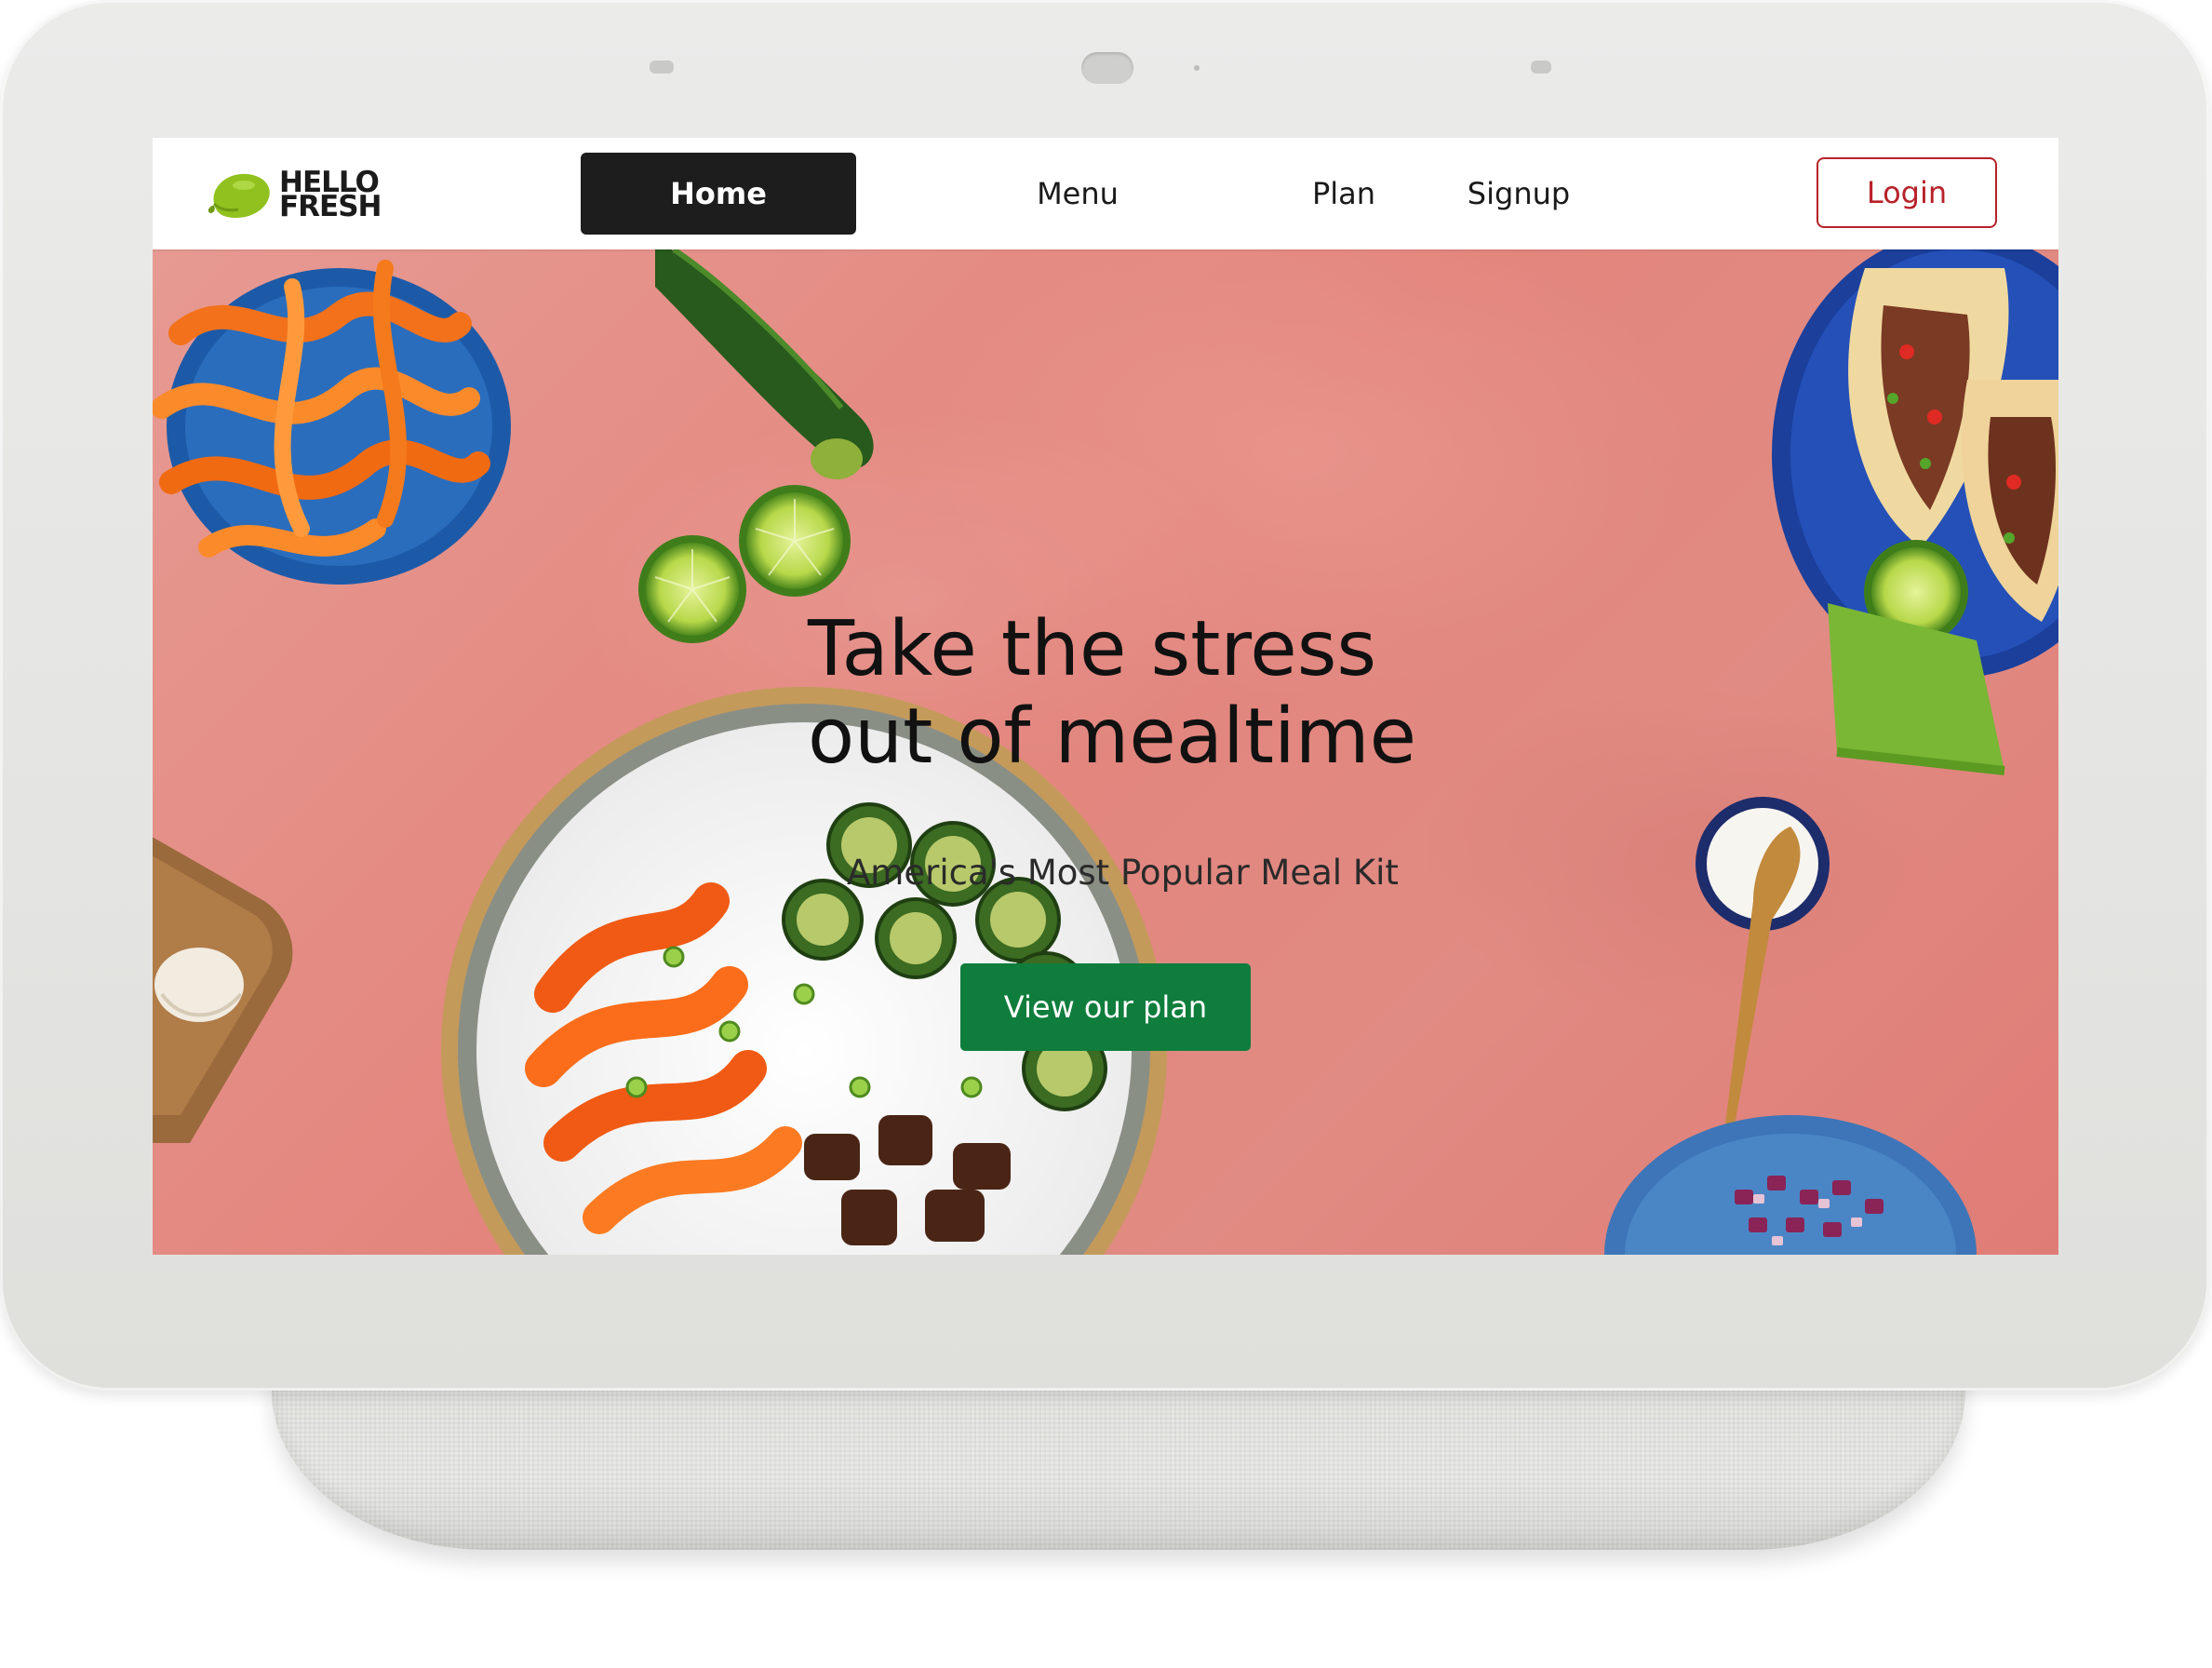 Image resolution: width=2212 pixels, height=1668 pixels. I want to click on hero-subtitle: America's Most Popular Meal Kit, so click(1123, 873).